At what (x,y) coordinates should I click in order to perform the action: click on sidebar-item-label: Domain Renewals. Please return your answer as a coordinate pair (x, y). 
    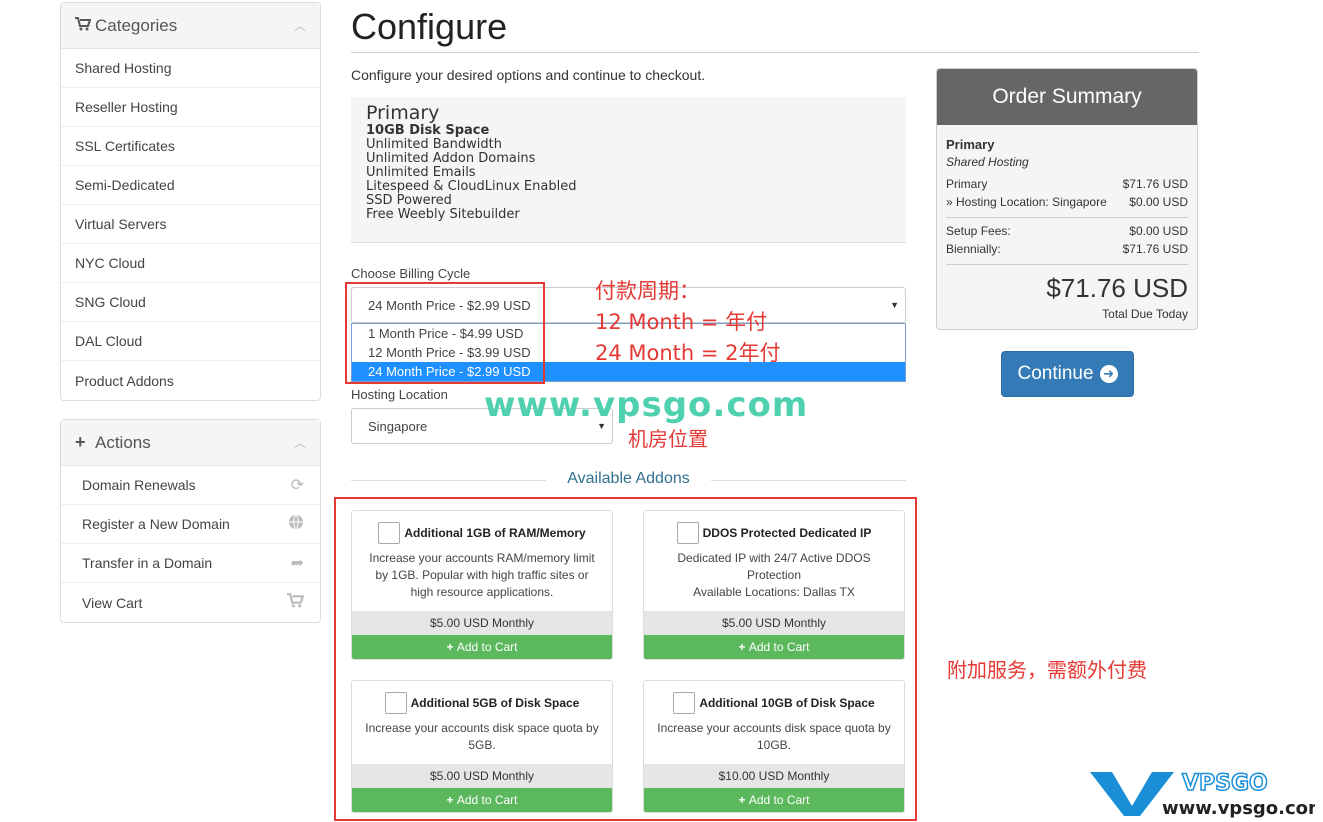
    Looking at the image, I should click on (139, 485).